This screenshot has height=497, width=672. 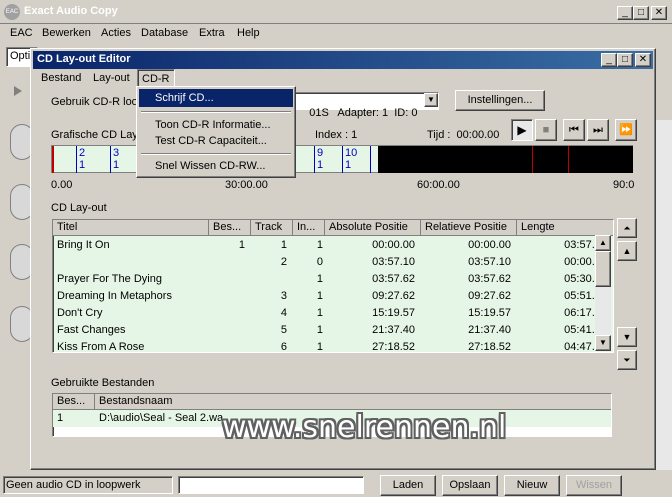 What do you see at coordinates (156, 78) in the screenshot?
I see `menu-cdr: CD-R` at bounding box center [156, 78].